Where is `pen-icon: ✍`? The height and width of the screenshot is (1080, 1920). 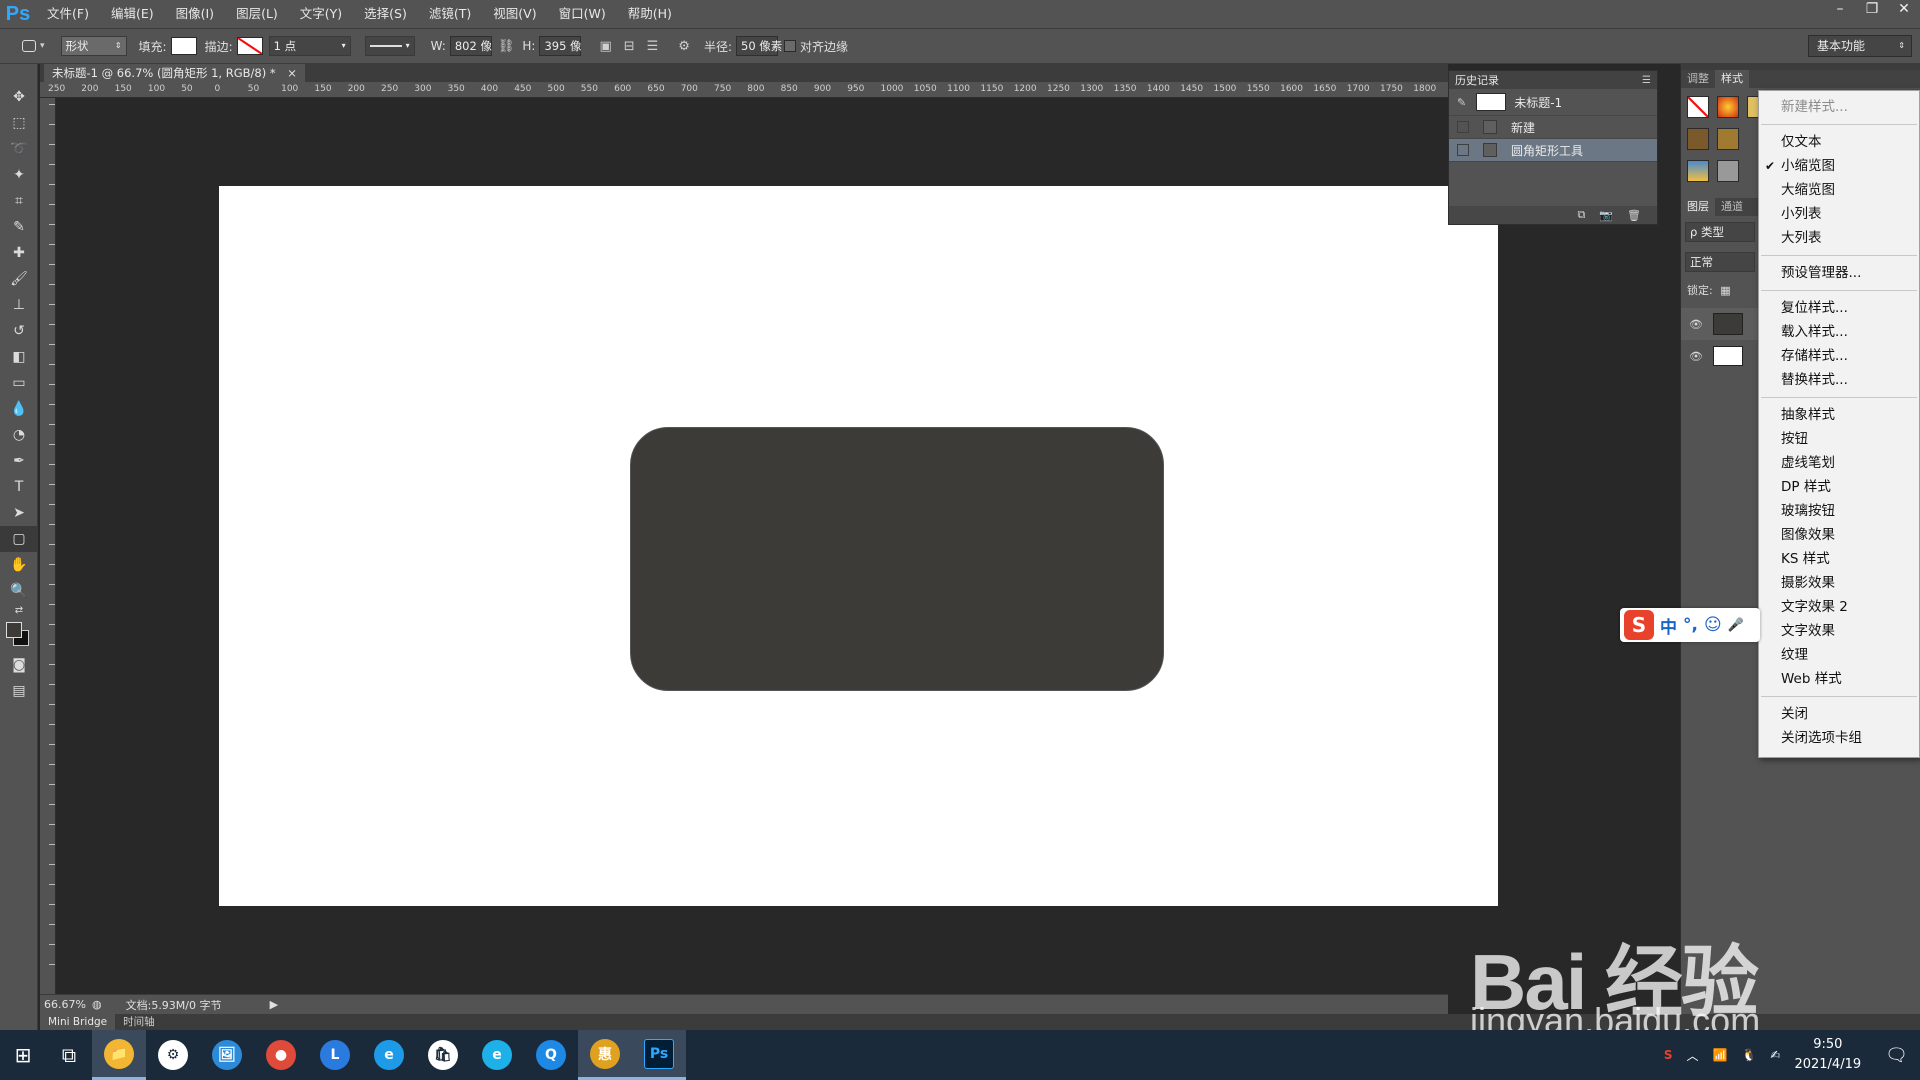 pen-icon: ✍ is located at coordinates (1775, 1055).